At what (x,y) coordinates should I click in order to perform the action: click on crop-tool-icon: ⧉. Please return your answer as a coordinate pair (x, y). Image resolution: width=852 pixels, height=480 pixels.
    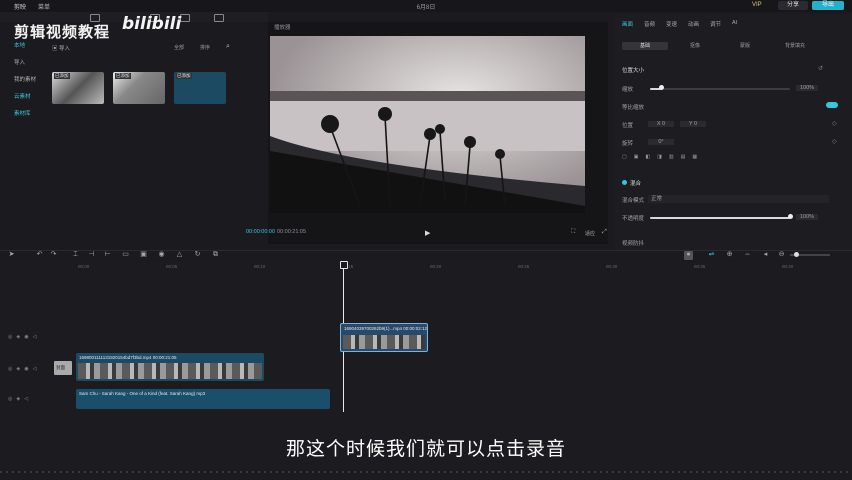
    Looking at the image, I should click on (215, 254).